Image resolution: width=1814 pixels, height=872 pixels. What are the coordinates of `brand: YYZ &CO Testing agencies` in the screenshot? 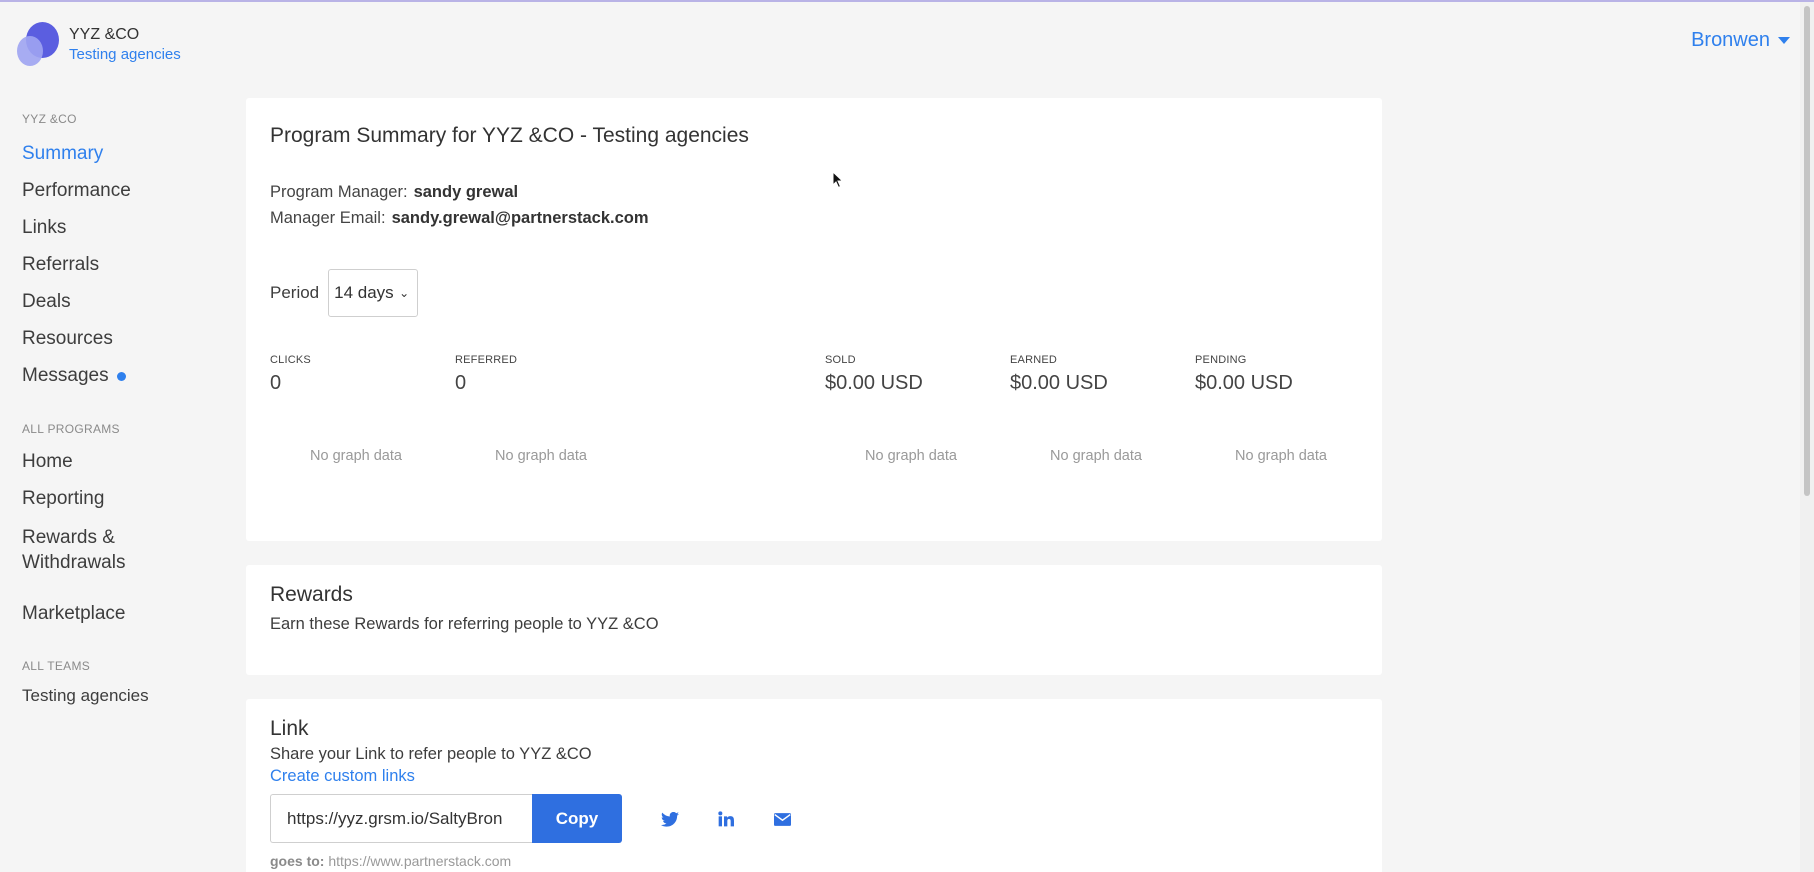 It's located at (99, 45).